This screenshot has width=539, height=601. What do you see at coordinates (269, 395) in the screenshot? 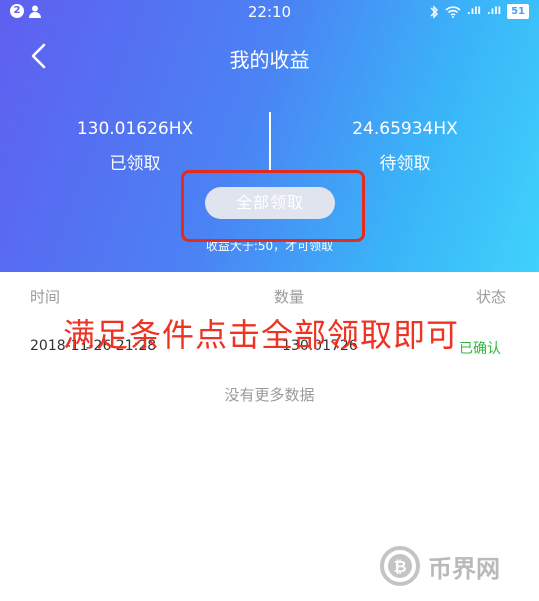
I see `no-more-data-text: 没有更多数据` at bounding box center [269, 395].